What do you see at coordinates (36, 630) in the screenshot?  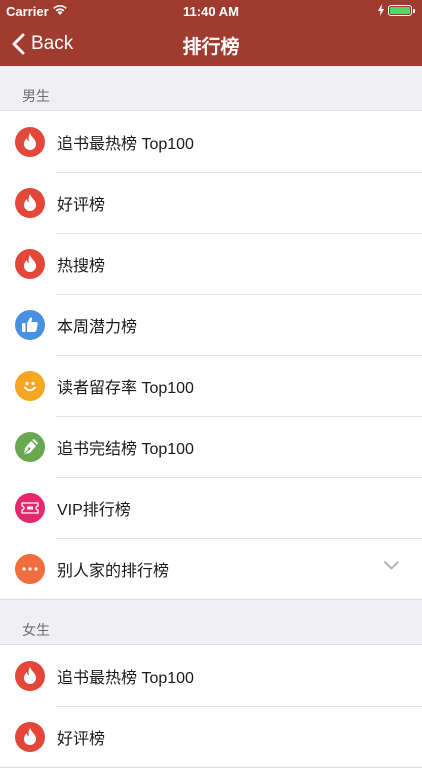 I see `section-header-female: 女生` at bounding box center [36, 630].